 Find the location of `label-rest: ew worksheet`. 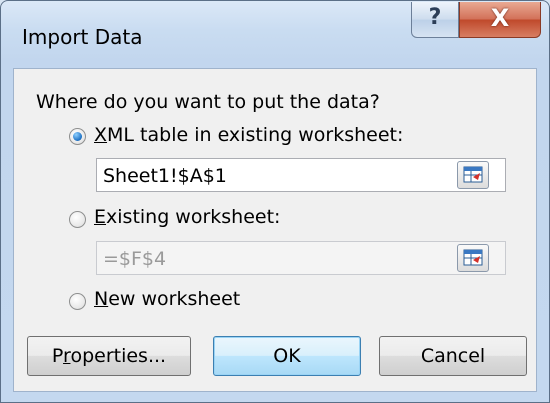

label-rest: ew worksheet is located at coordinates (174, 299).